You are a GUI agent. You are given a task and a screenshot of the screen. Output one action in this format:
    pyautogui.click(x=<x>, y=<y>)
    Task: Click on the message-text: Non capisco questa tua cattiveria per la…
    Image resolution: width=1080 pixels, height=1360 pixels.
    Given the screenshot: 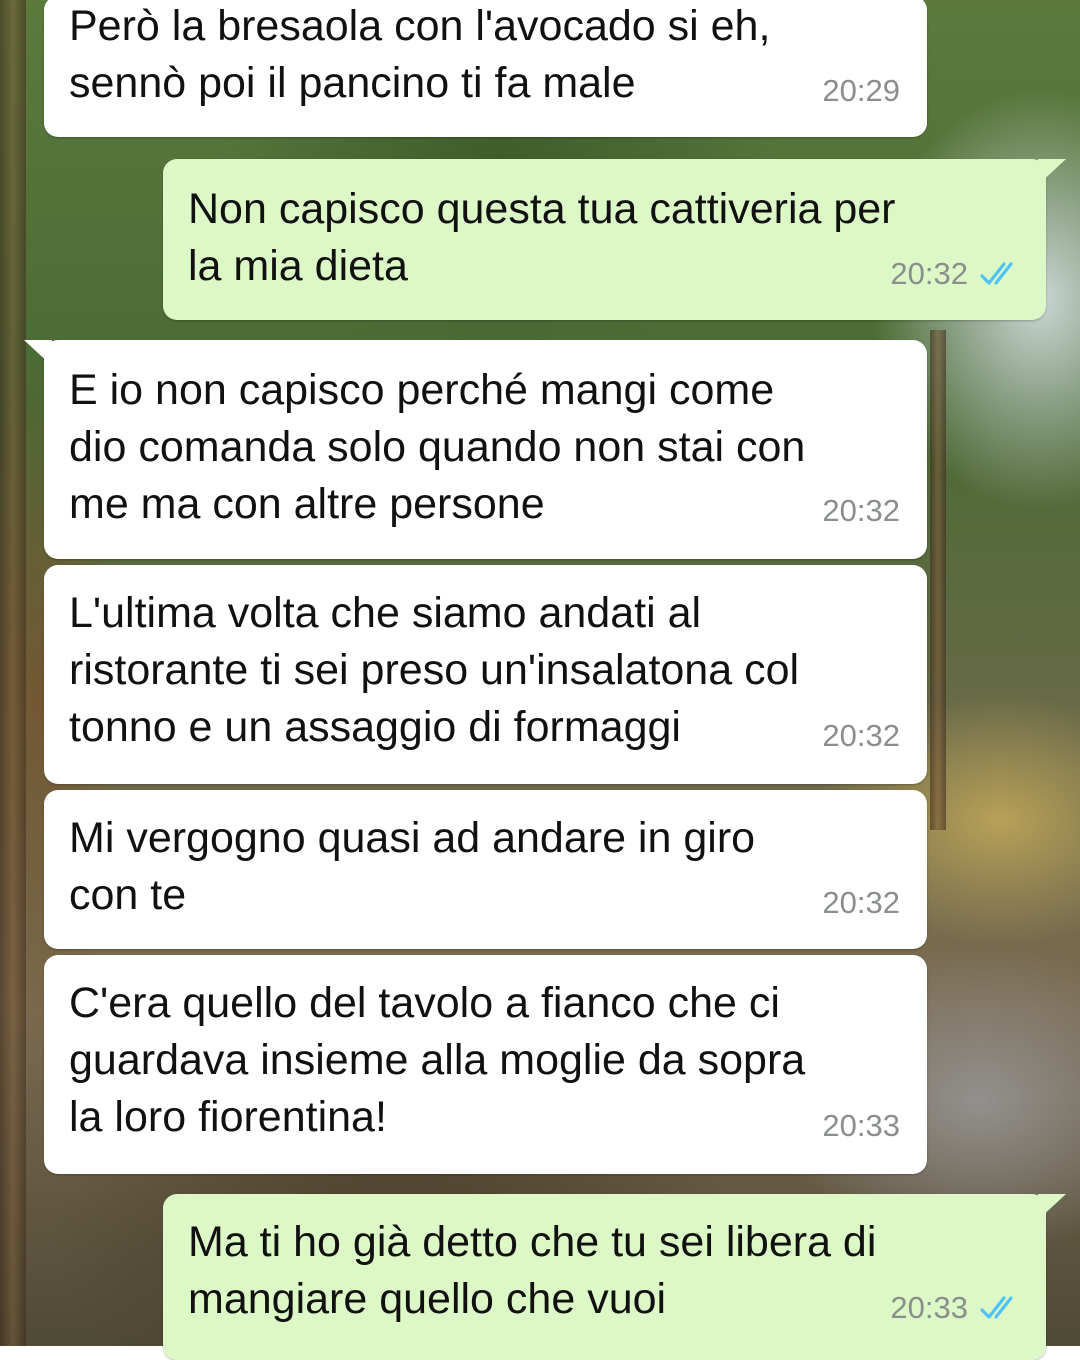 What is the action you would take?
    pyautogui.click(x=542, y=237)
    